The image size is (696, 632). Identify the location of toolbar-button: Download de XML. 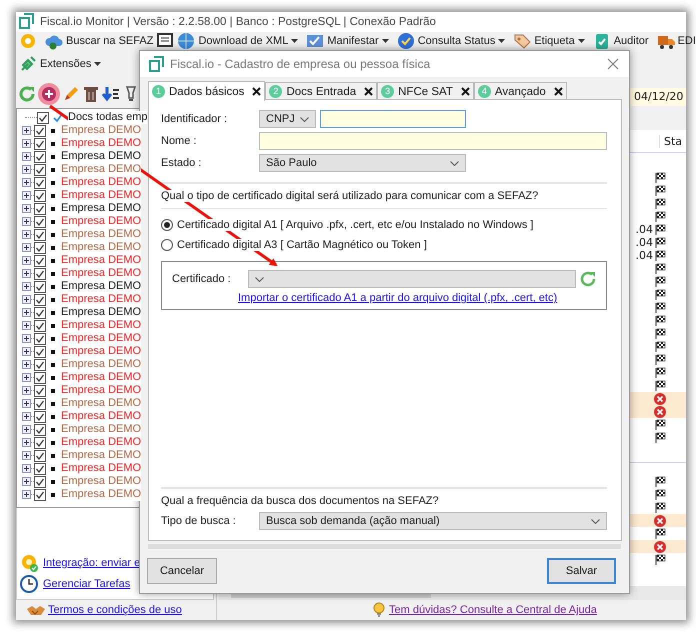
(237, 41).